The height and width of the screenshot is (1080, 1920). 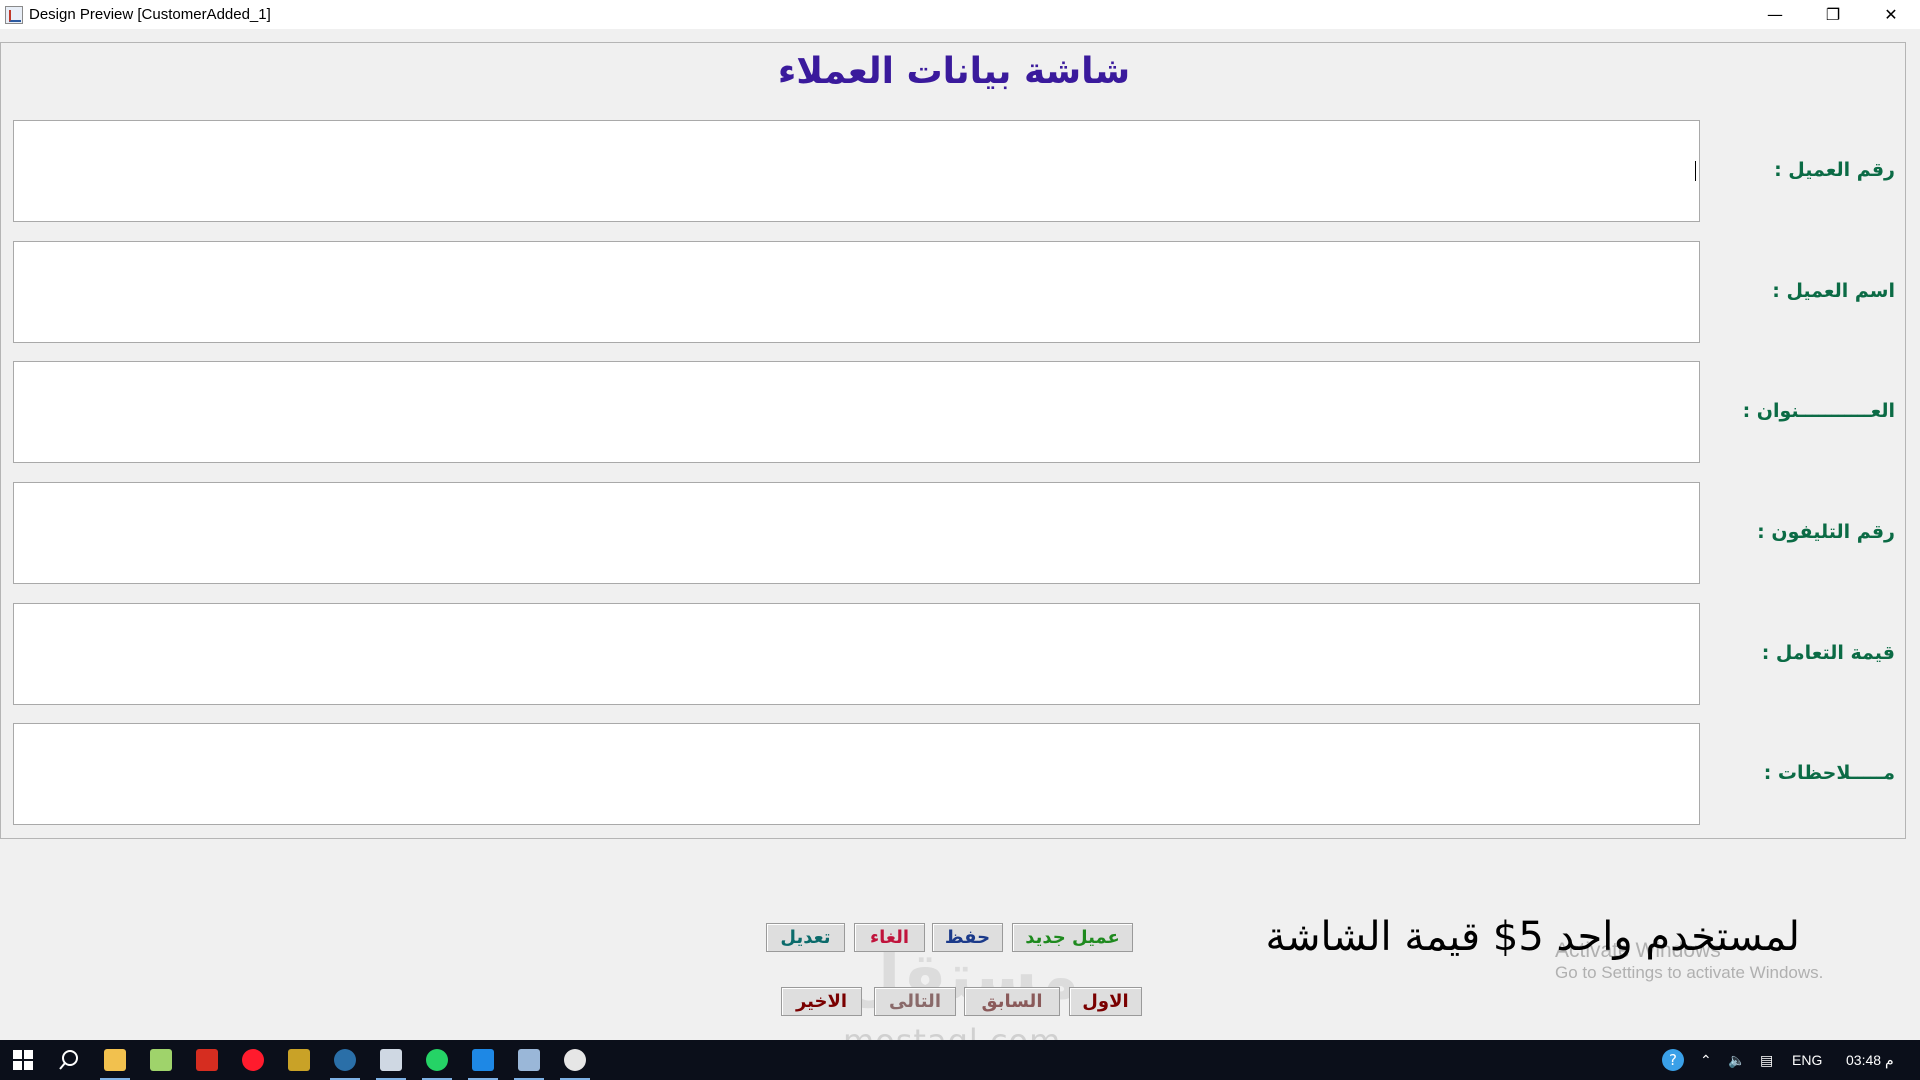 I want to click on phone-input, so click(x=856, y=533).